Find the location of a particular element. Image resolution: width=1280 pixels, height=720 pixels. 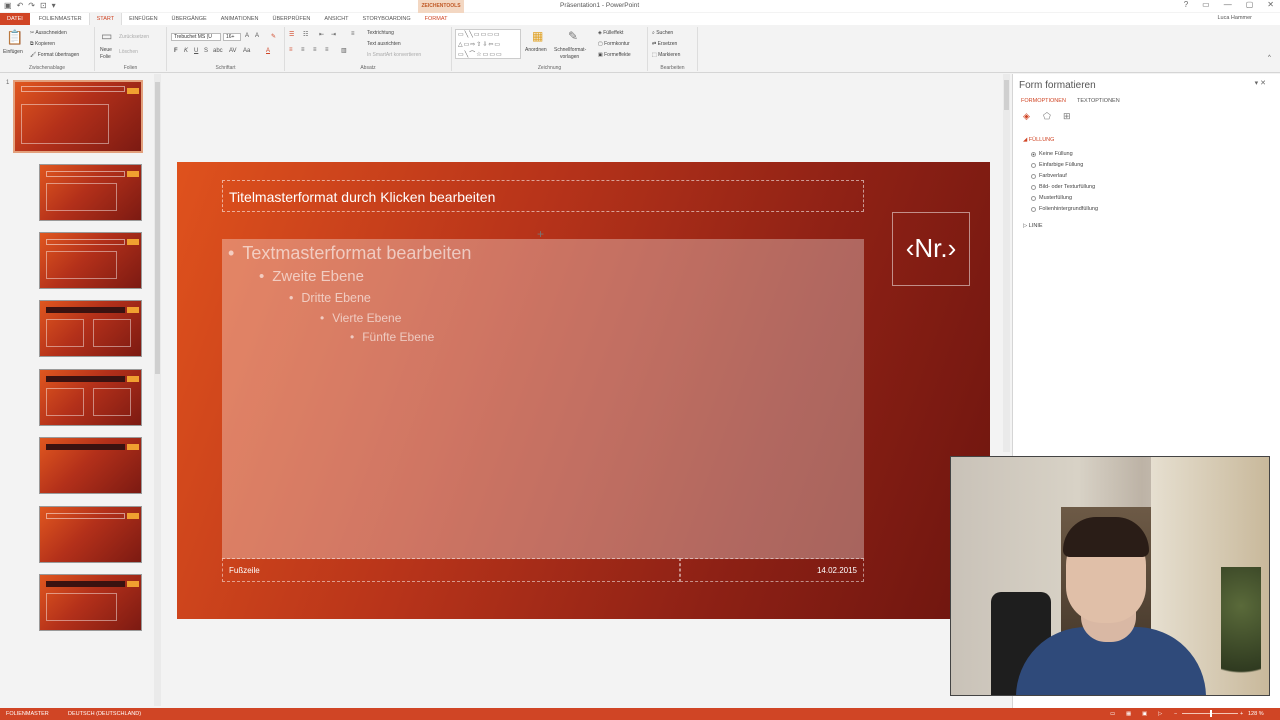

help-icon: ? is located at coordinates (1186, 4).